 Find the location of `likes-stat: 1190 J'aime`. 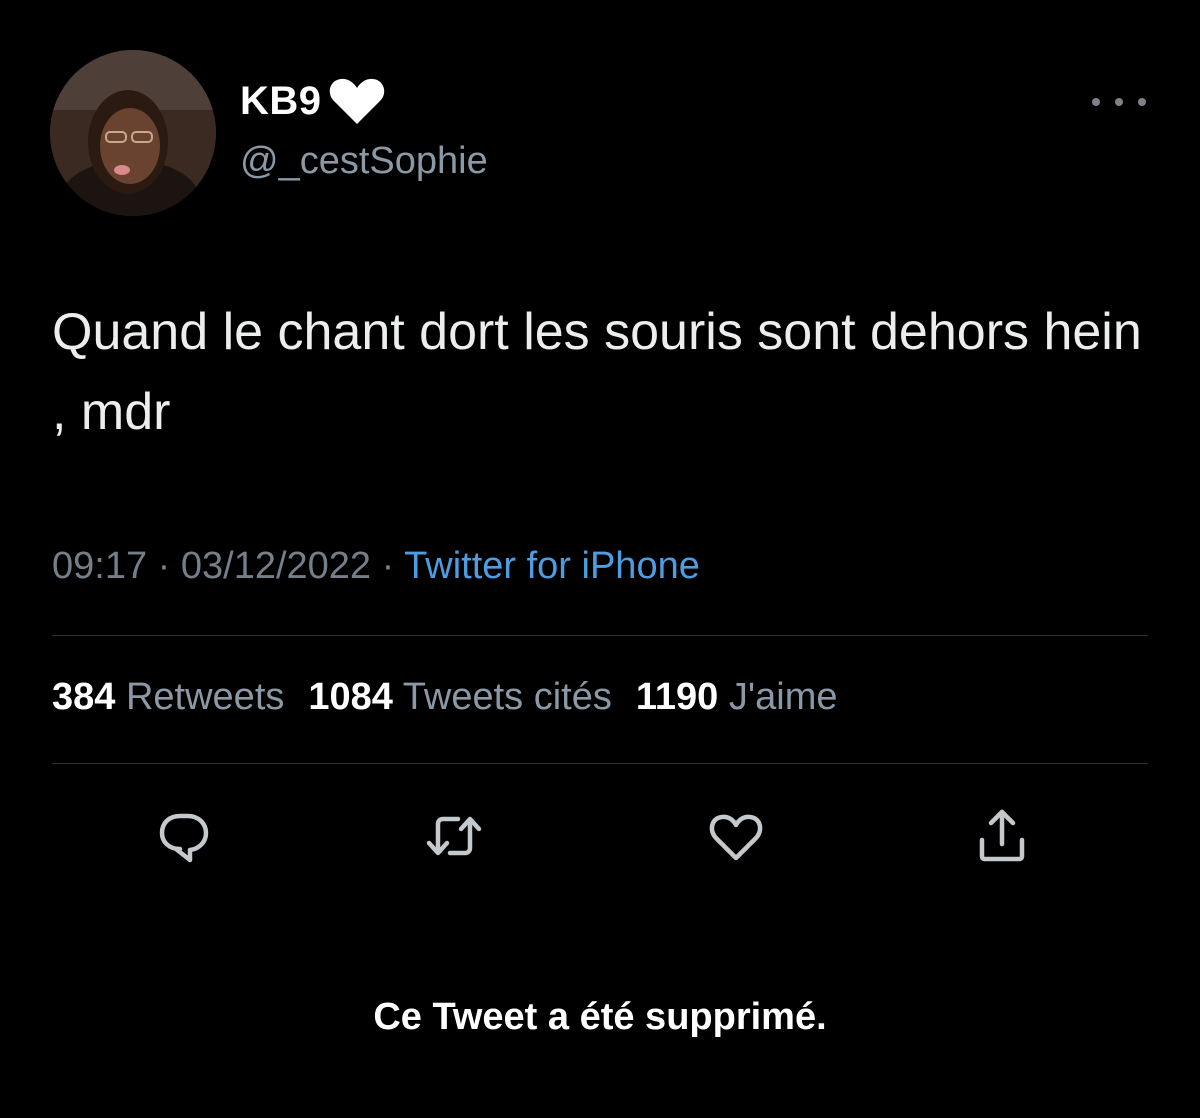

likes-stat: 1190 J'aime is located at coordinates (749, 697).